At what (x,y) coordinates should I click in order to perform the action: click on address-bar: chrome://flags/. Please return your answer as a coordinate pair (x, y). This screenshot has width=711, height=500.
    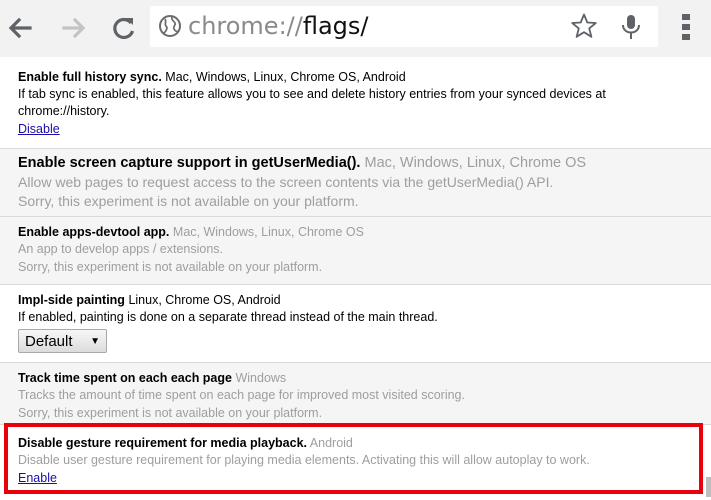
    Looking at the image, I should click on (404, 26).